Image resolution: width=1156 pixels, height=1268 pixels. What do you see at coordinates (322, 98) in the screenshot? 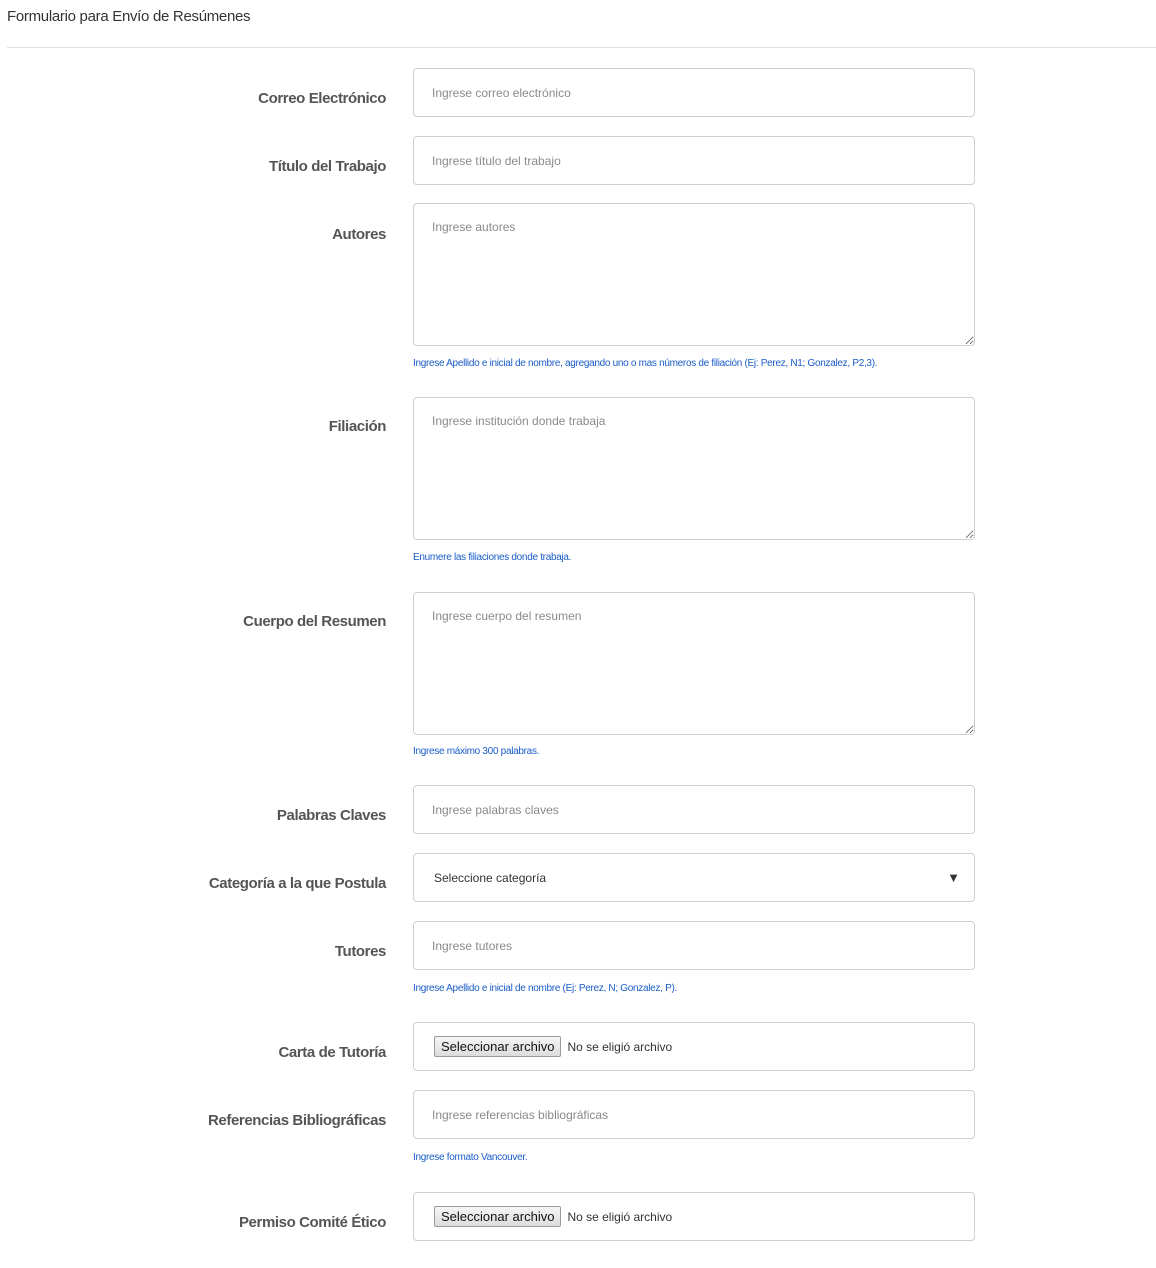
I see `email-label: Correo Electrónico` at bounding box center [322, 98].